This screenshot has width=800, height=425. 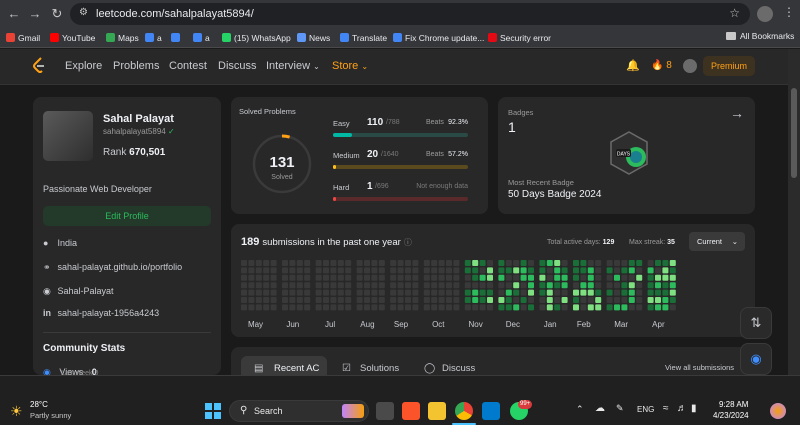 What do you see at coordinates (645, 409) in the screenshot?
I see `language-indicator: ENG` at bounding box center [645, 409].